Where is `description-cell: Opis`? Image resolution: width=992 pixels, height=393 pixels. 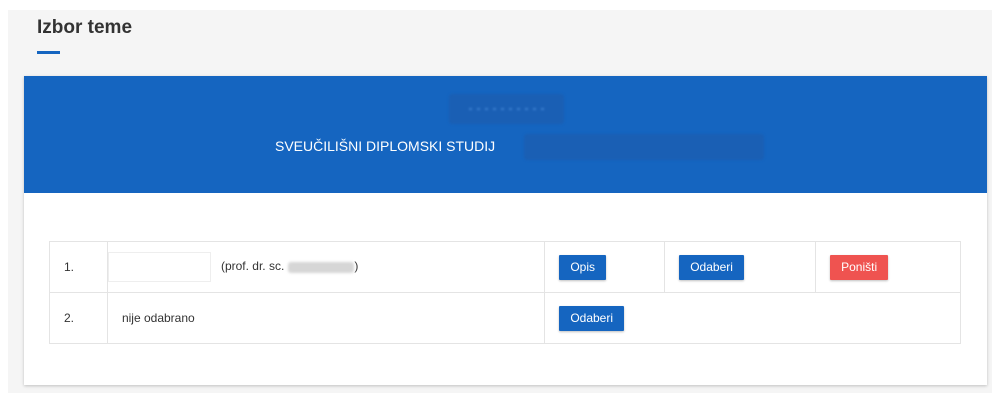
description-cell: Opis is located at coordinates (605, 267).